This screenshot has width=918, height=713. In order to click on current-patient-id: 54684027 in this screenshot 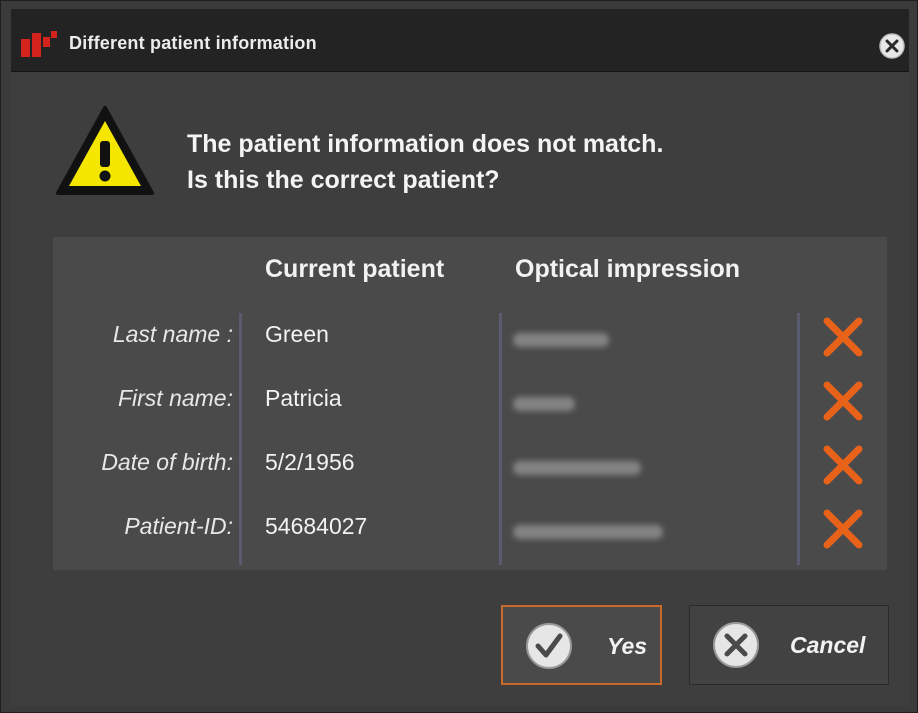, I will do `click(316, 526)`.